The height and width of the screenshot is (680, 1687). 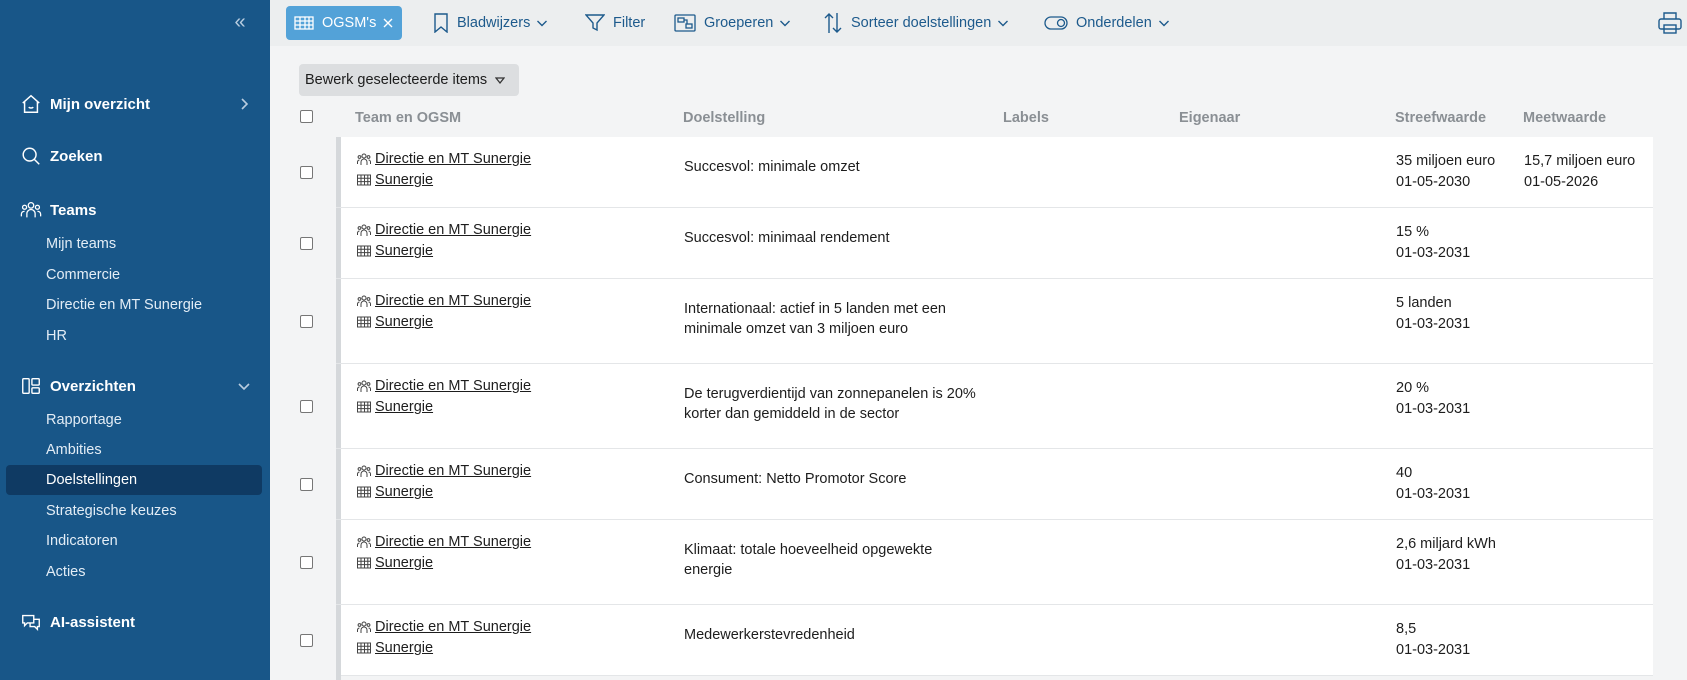 What do you see at coordinates (1114, 23) in the screenshot?
I see `parts-label: Onderdelen` at bounding box center [1114, 23].